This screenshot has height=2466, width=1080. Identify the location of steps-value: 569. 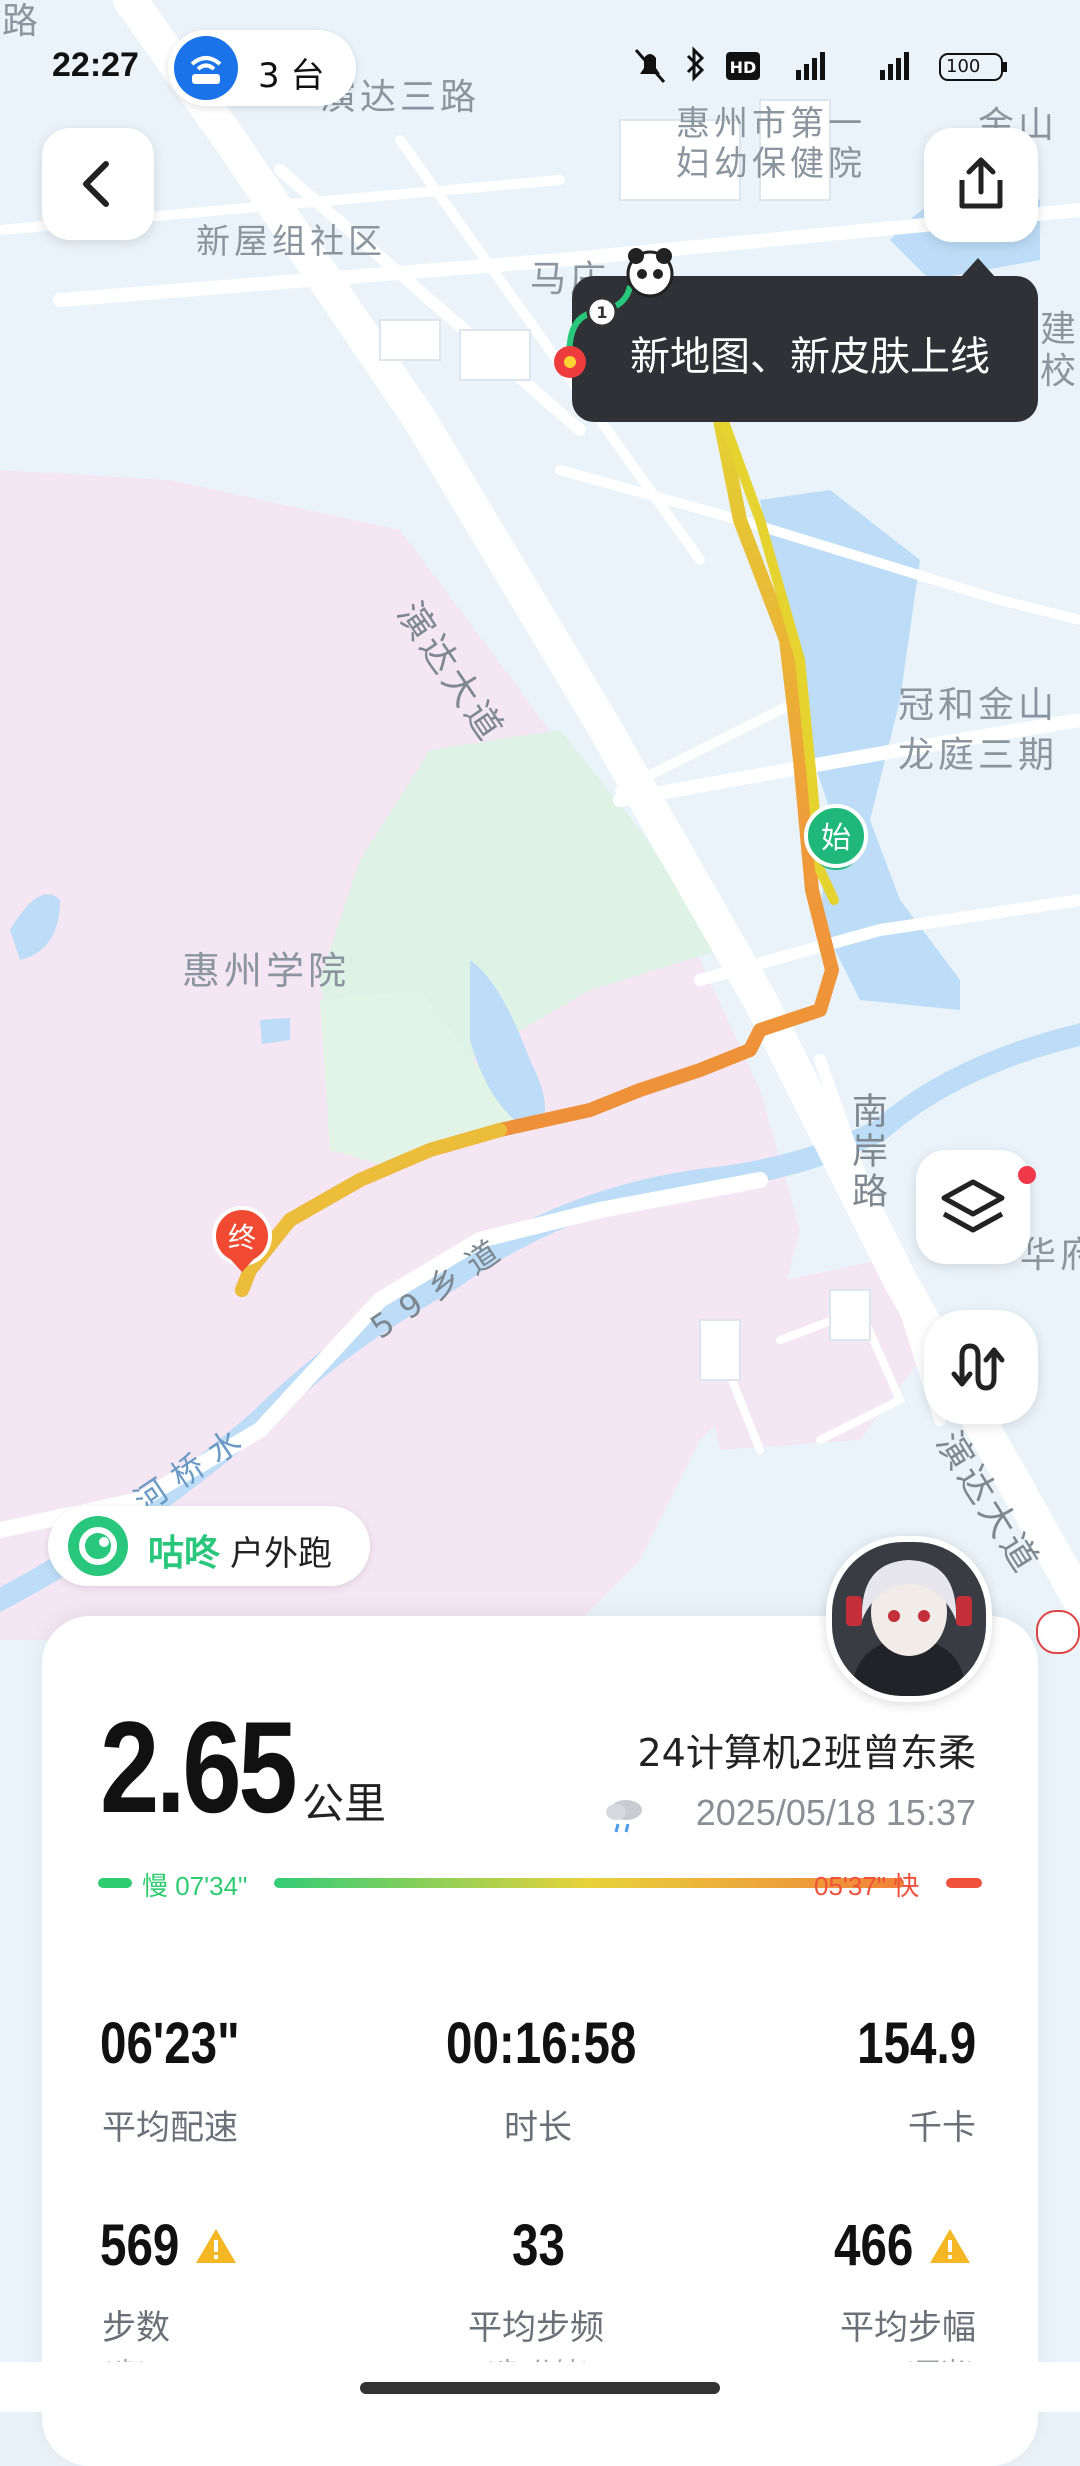
(140, 2245).